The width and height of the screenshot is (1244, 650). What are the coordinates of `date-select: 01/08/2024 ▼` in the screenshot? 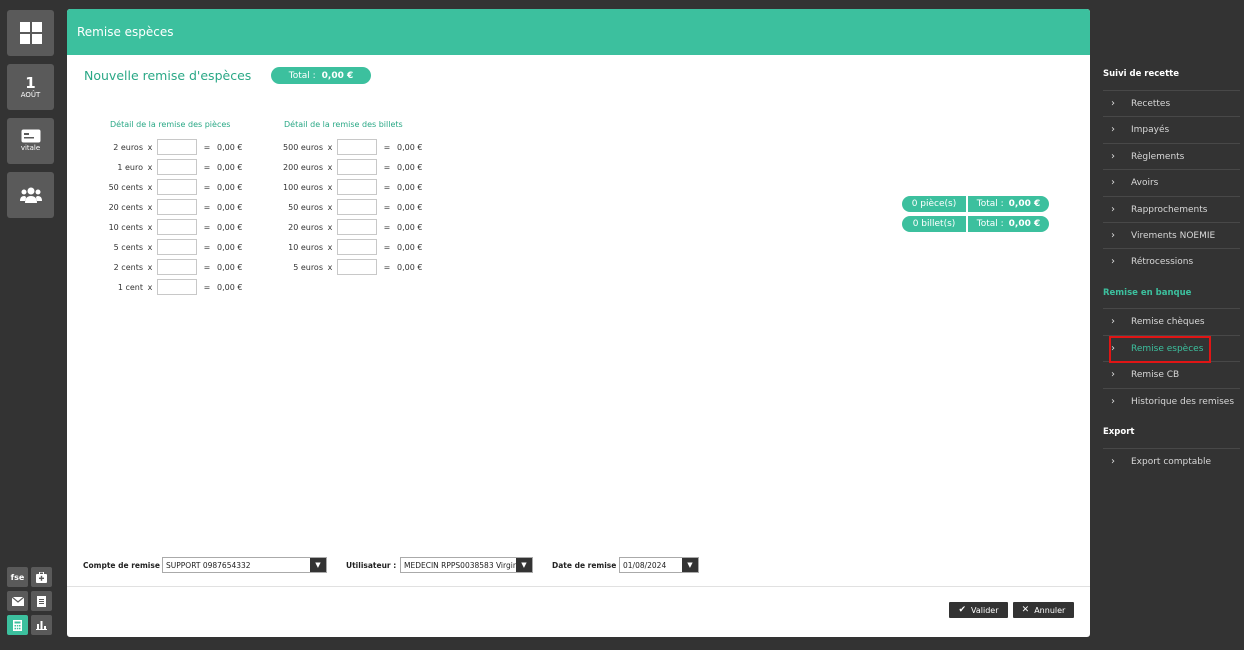 It's located at (659, 565).